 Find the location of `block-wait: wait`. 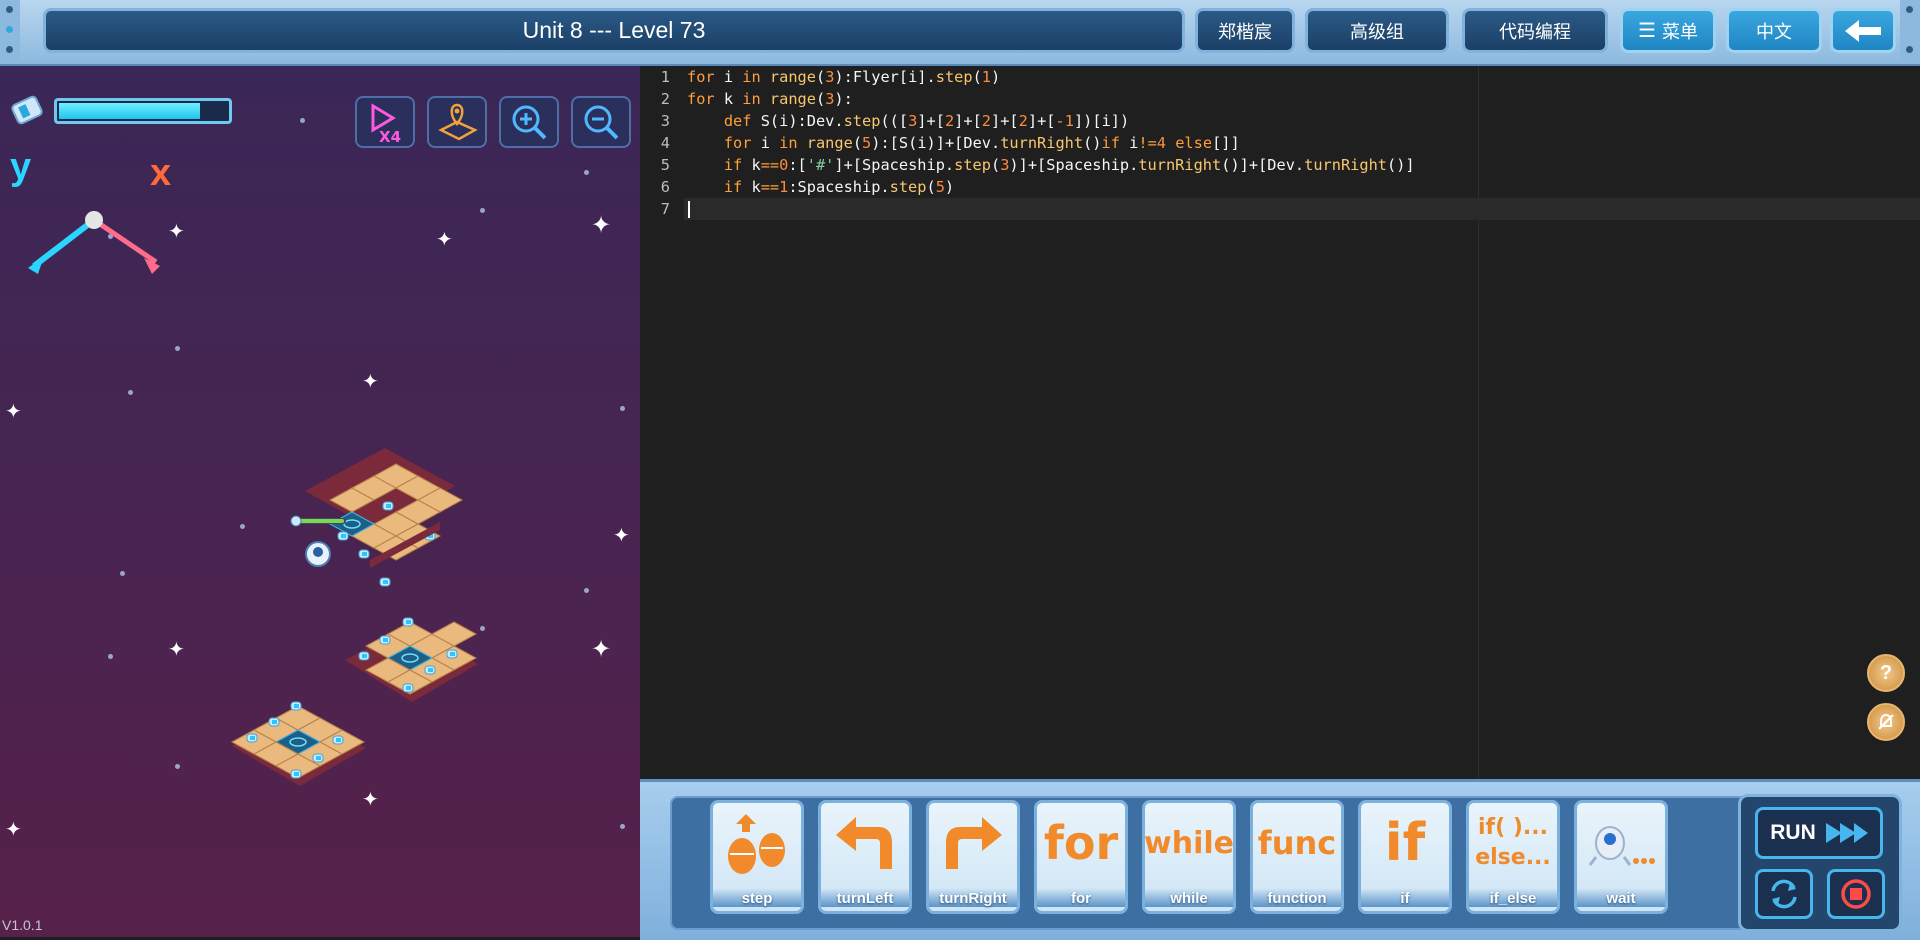

block-wait: wait is located at coordinates (1621, 857).